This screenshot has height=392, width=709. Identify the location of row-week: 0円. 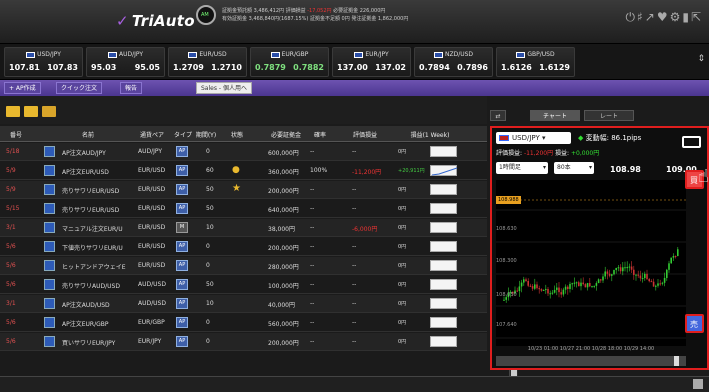
(402, 209).